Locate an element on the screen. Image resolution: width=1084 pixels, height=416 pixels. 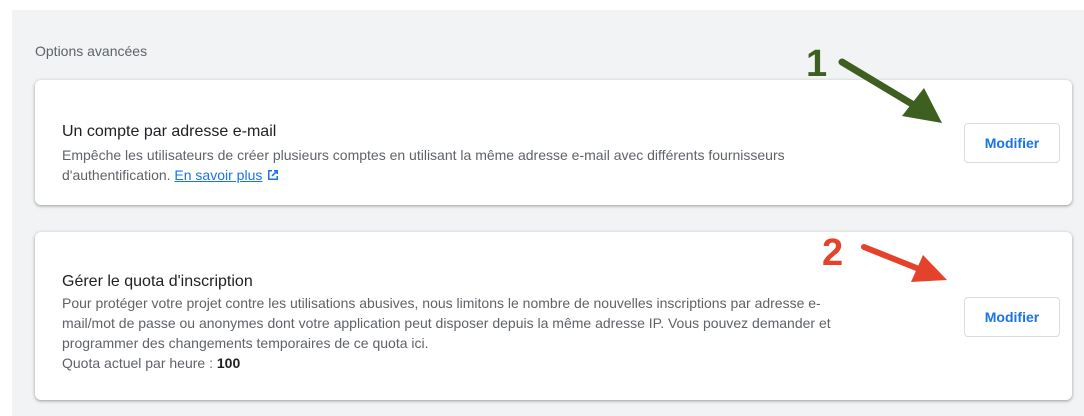
description-line: d'authentification. is located at coordinates (116, 175).